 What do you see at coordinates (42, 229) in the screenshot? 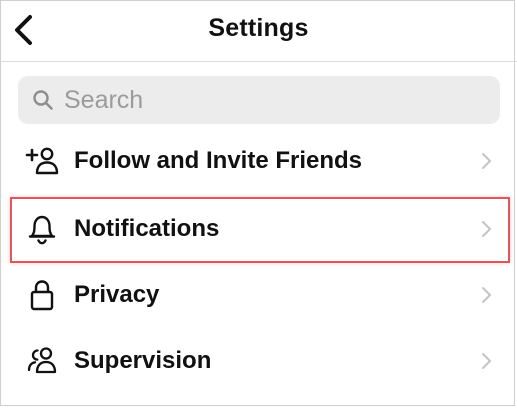
I see `bell-icon` at bounding box center [42, 229].